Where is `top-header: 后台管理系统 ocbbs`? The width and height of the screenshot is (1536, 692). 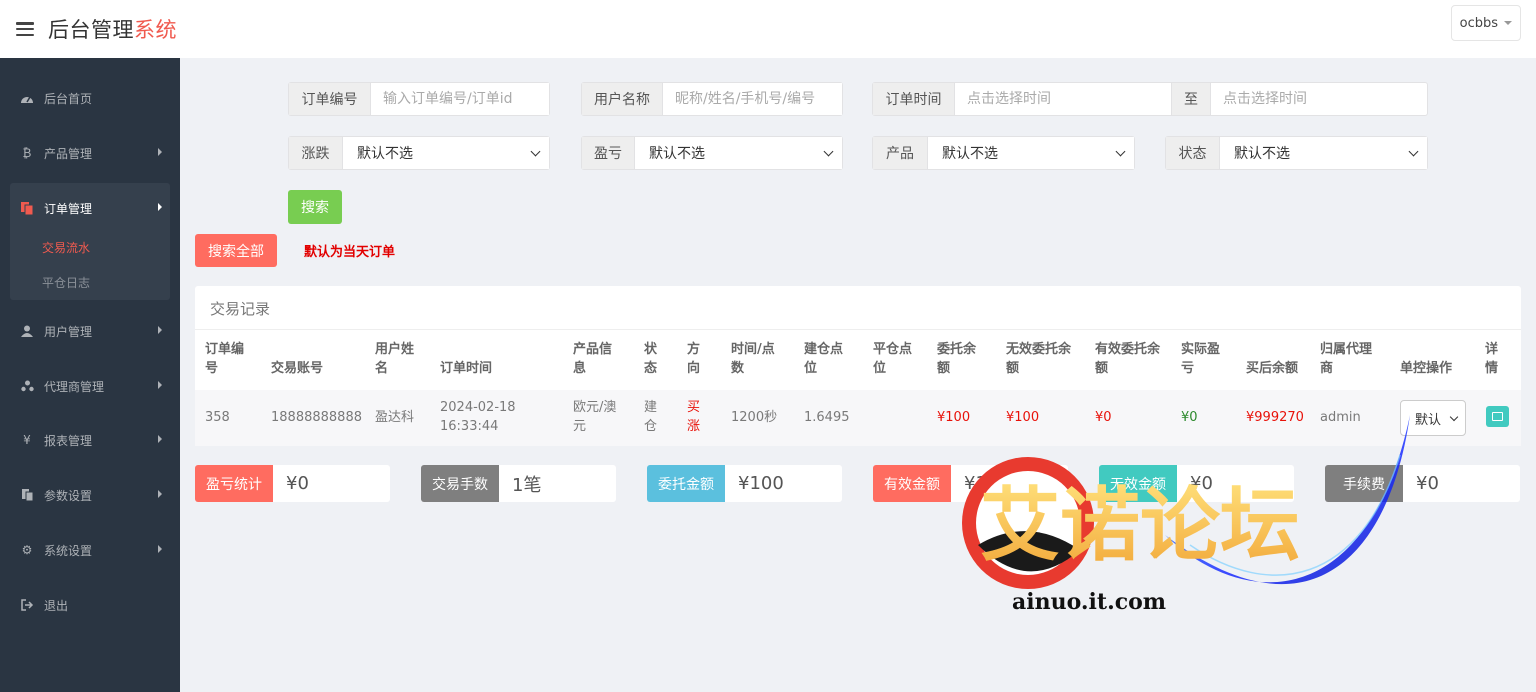 top-header: 后台管理系统 ocbbs is located at coordinates (768, 29).